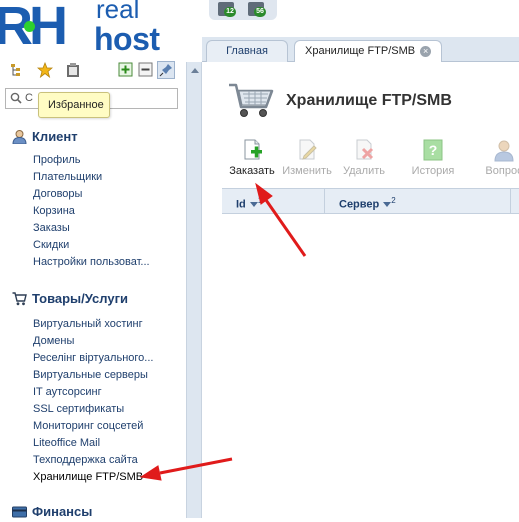 The width and height of the screenshot is (519, 522). I want to click on sidebar-item-it-outsourcing: IT аутсорсинг, so click(108, 392).